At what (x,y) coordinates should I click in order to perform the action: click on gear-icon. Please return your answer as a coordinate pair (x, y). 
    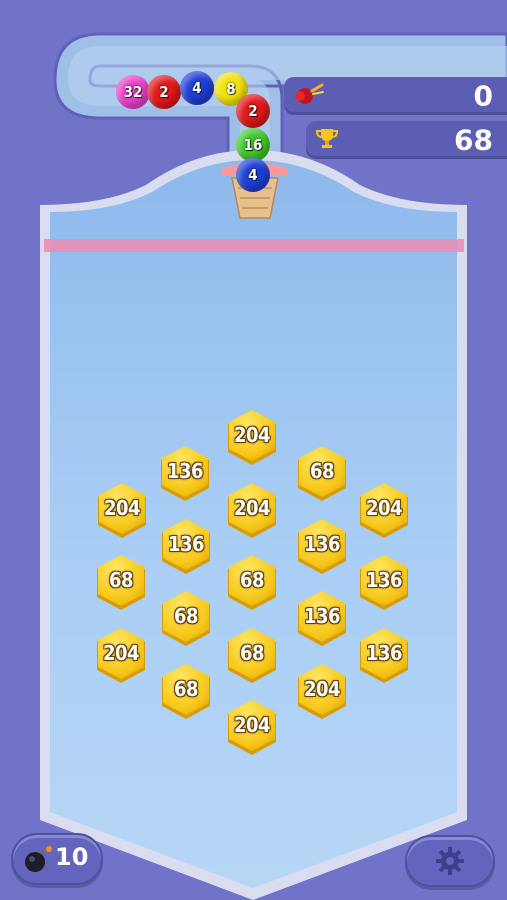
    Looking at the image, I should click on (450, 863).